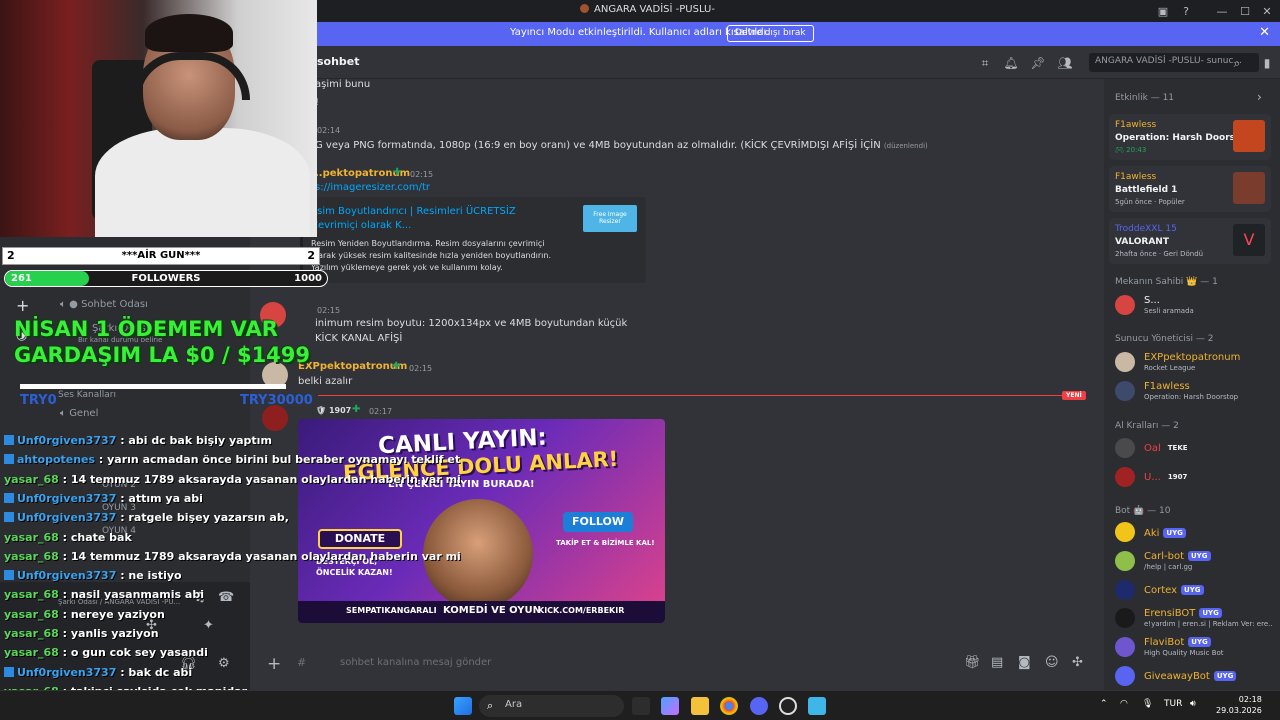 Image resolution: width=1280 pixels, height=720 pixels. What do you see at coordinates (1077, 662) in the screenshot?
I see `apps-icon: ✣` at bounding box center [1077, 662].